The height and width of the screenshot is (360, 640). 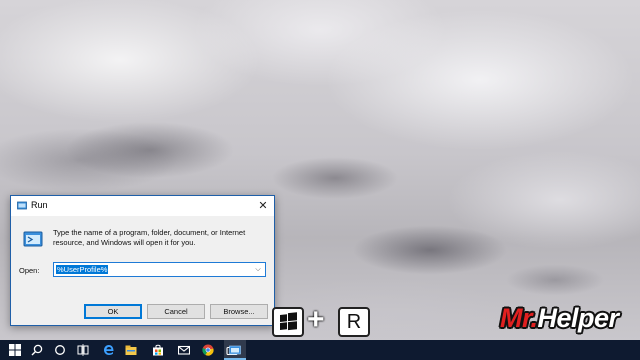 I want to click on open-label: Open:, so click(x=29, y=270).